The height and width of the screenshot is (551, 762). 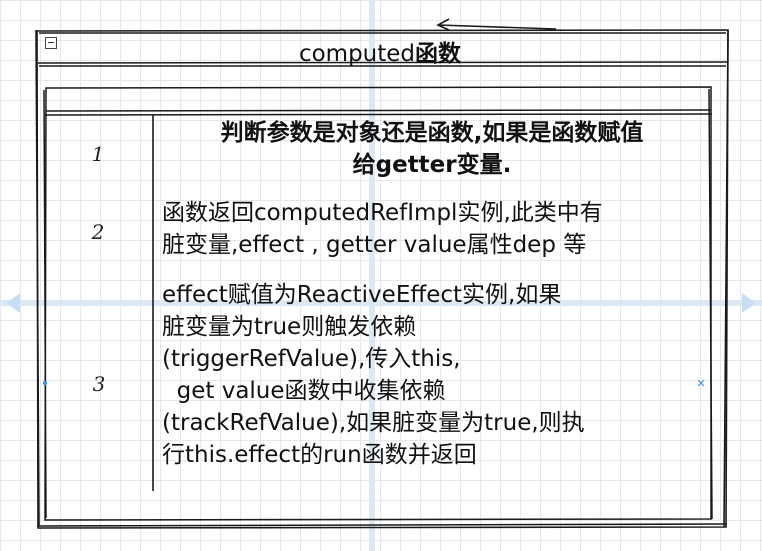 I want to click on collapse-button, so click(x=51, y=43).